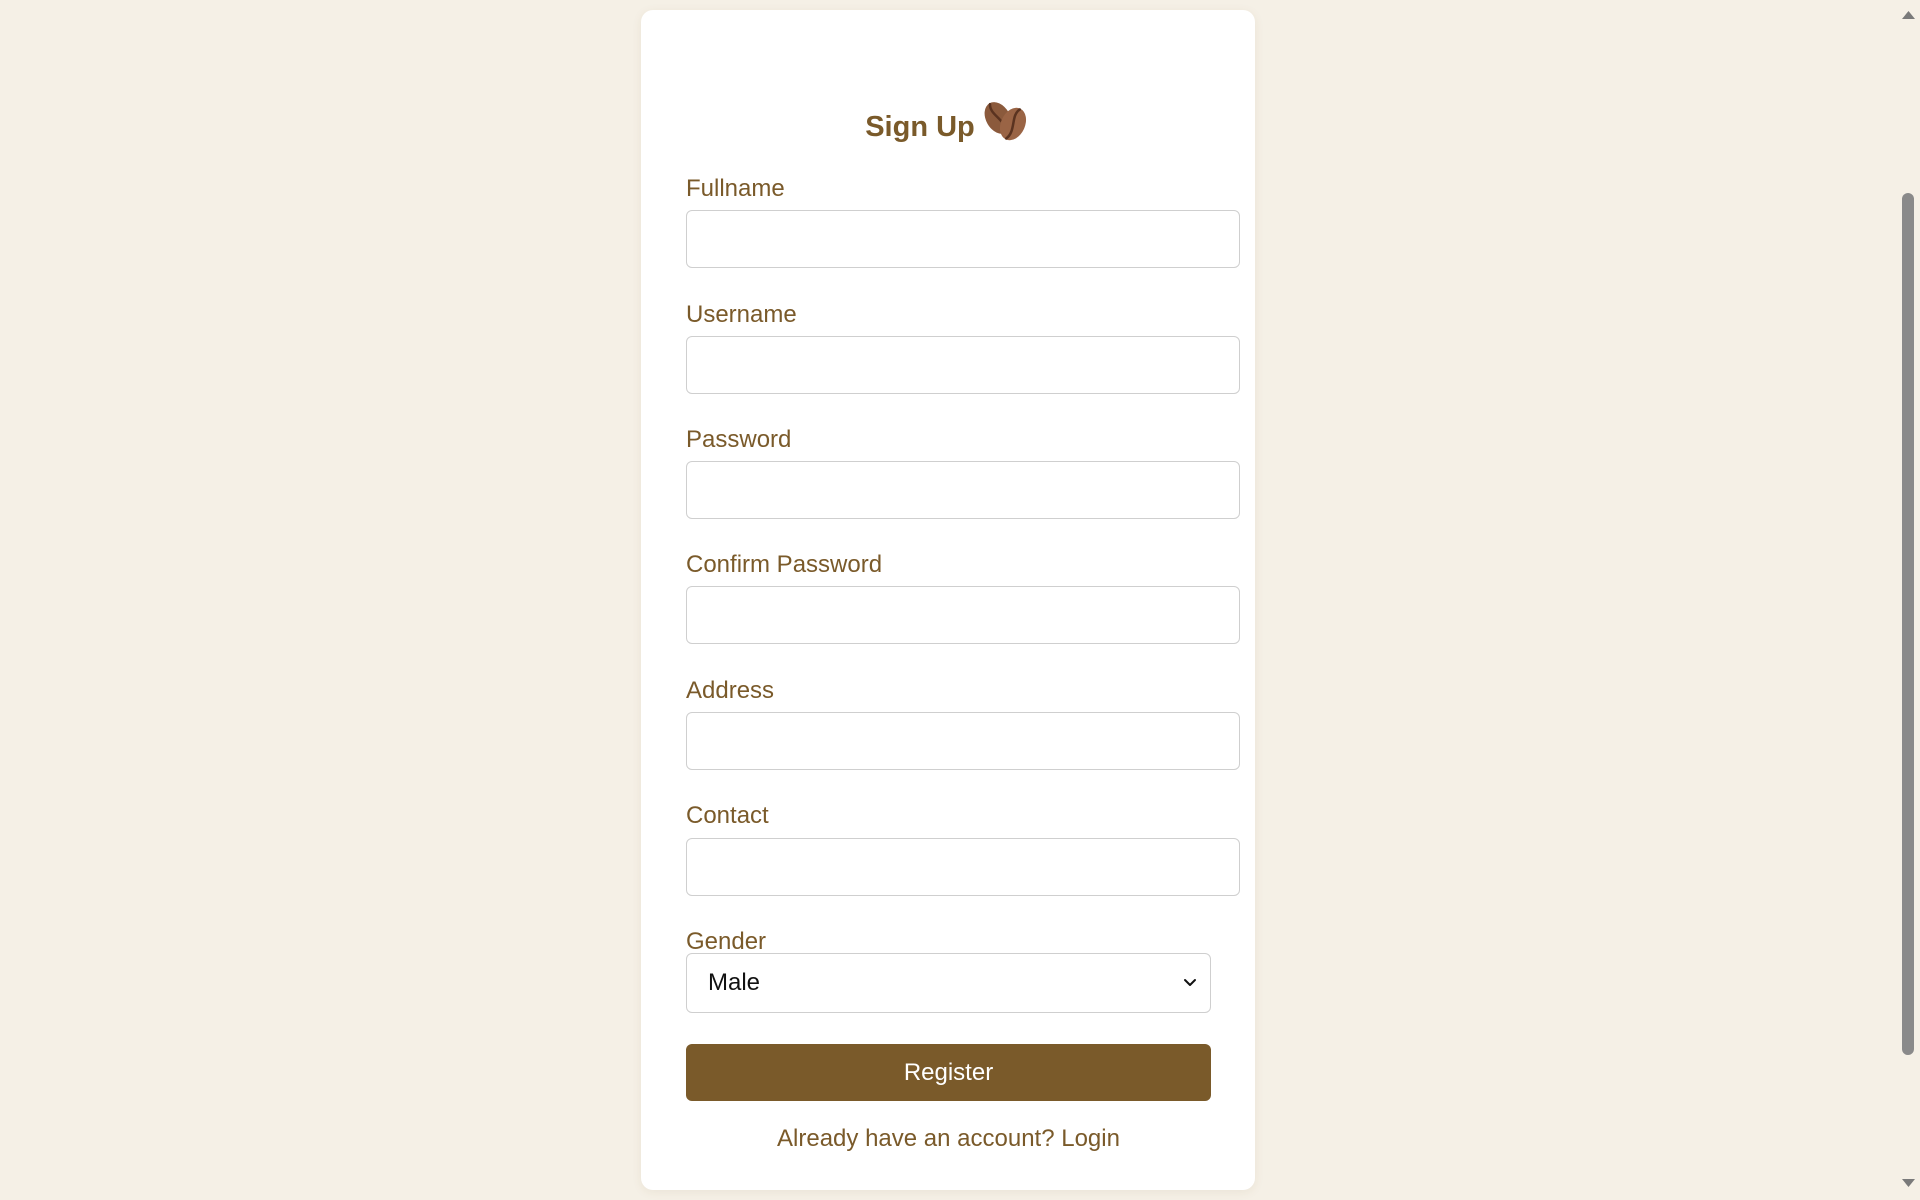 The width and height of the screenshot is (1920, 1200). Describe the element at coordinates (916, 1138) in the screenshot. I see `login-prompt-text: Already have an account?` at that location.